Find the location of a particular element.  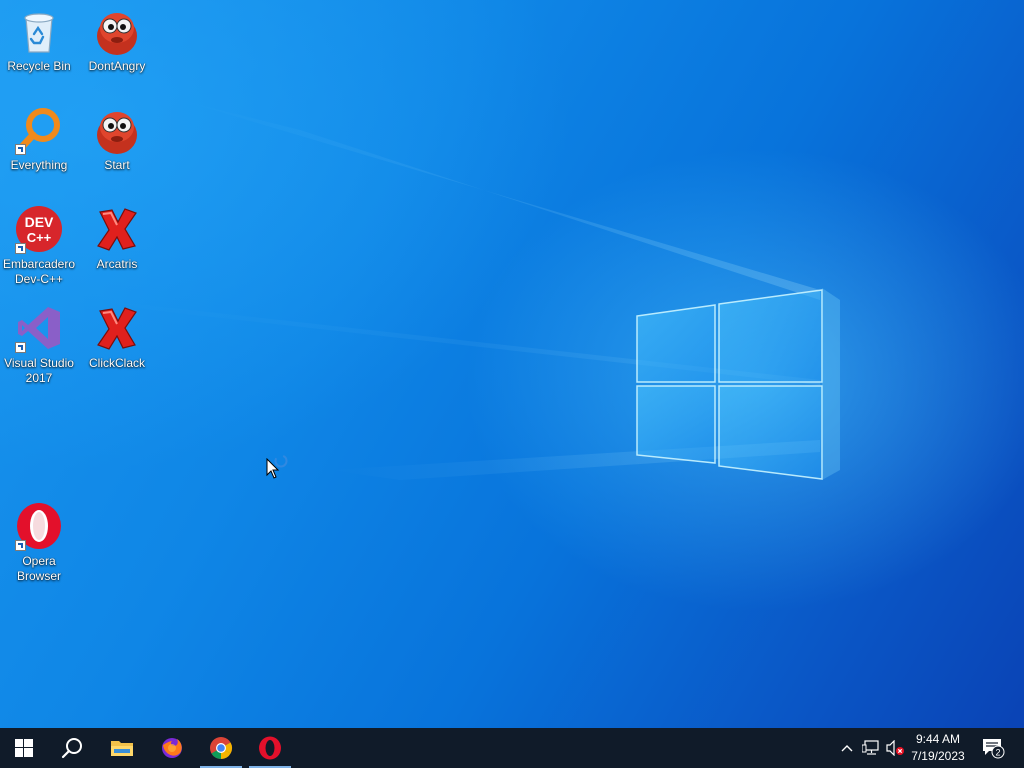

chrome-button is located at coordinates (221, 748).